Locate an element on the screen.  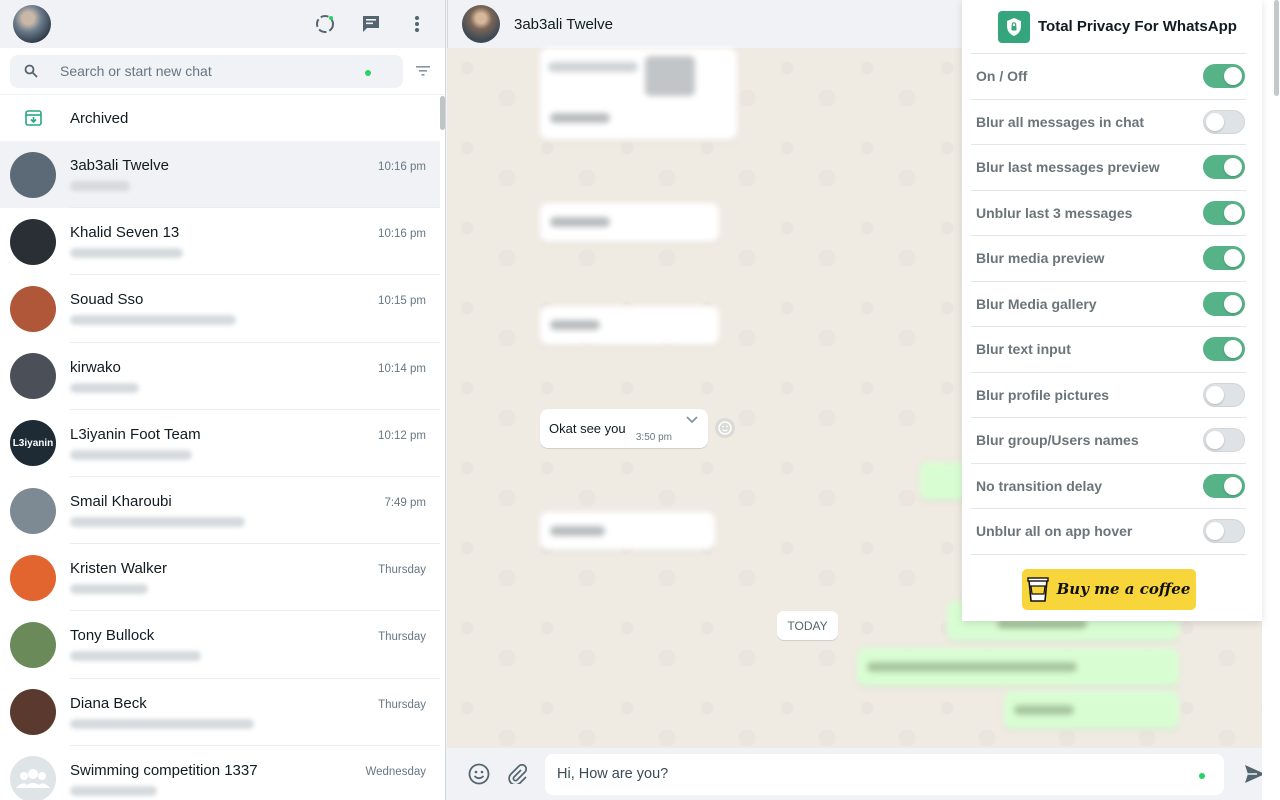
chevron-down-icon is located at coordinates (692, 420).